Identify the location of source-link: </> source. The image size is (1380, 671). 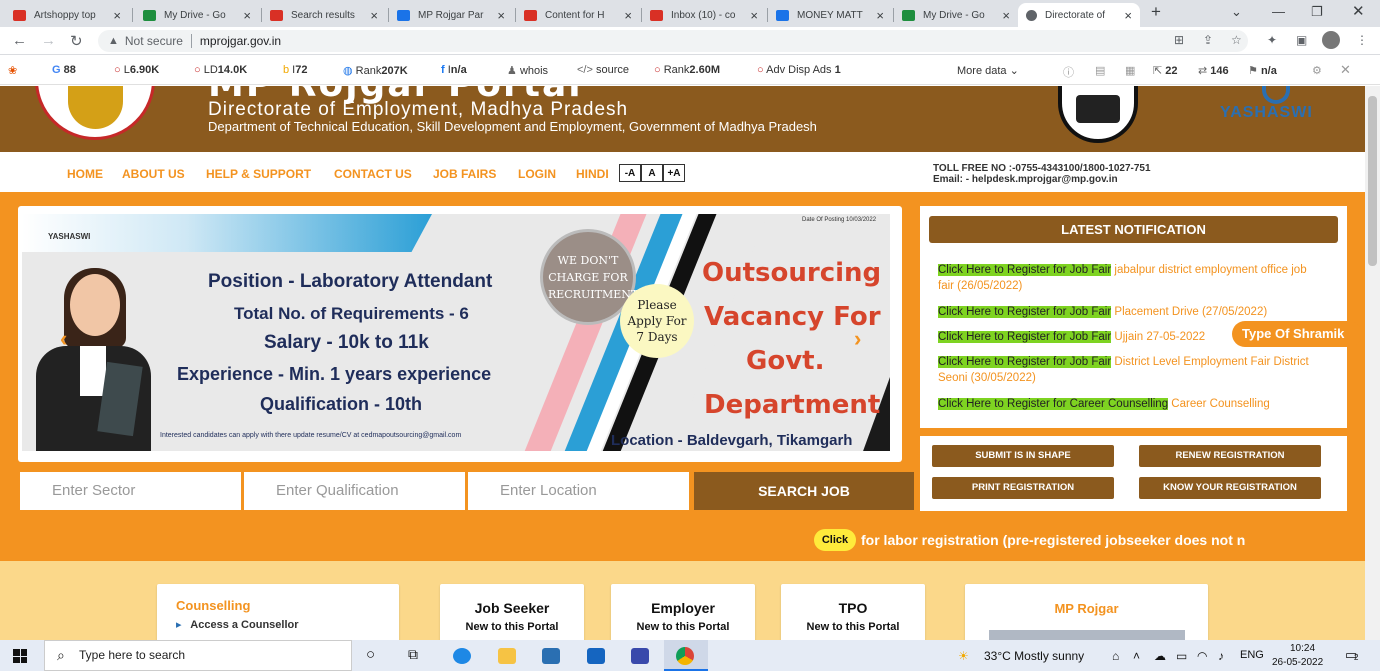
(603, 70).